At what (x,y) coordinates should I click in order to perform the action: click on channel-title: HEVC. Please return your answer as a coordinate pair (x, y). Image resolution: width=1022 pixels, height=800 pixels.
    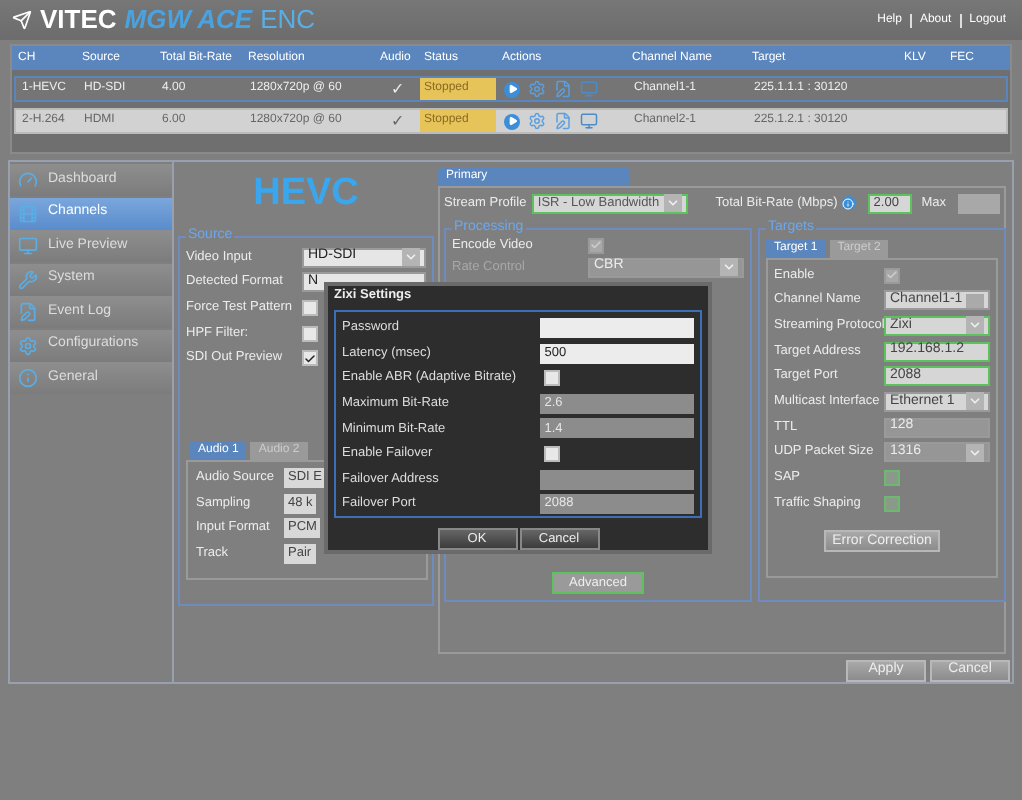
    Looking at the image, I should click on (306, 193).